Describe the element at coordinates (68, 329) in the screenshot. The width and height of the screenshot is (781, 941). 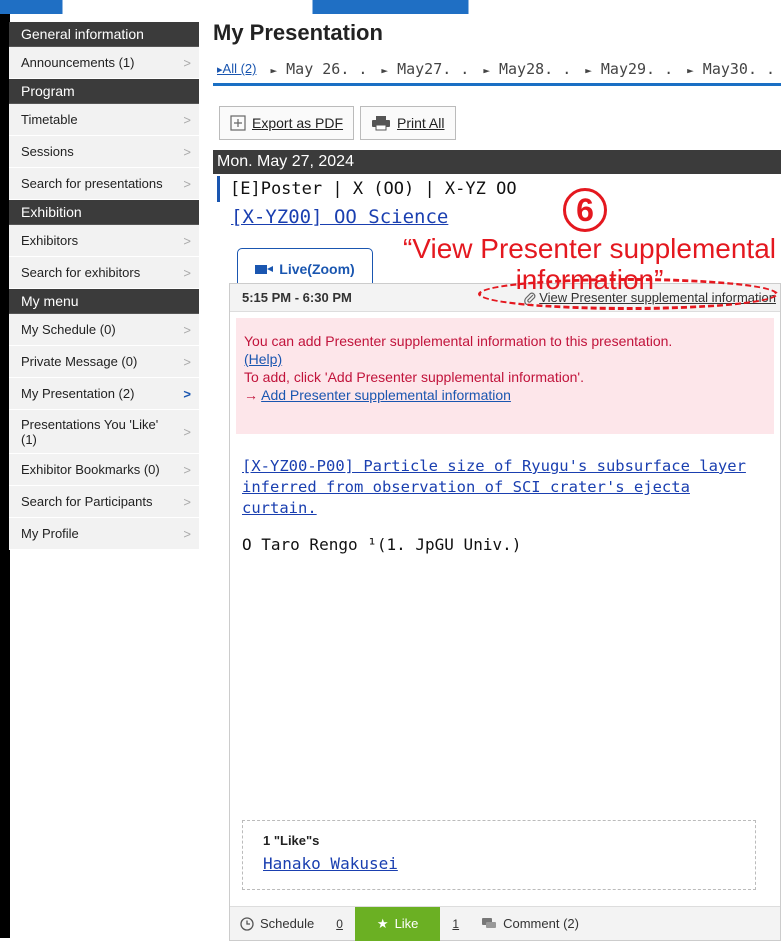
I see `sidebar-item-label: My Schedule (0)` at that location.